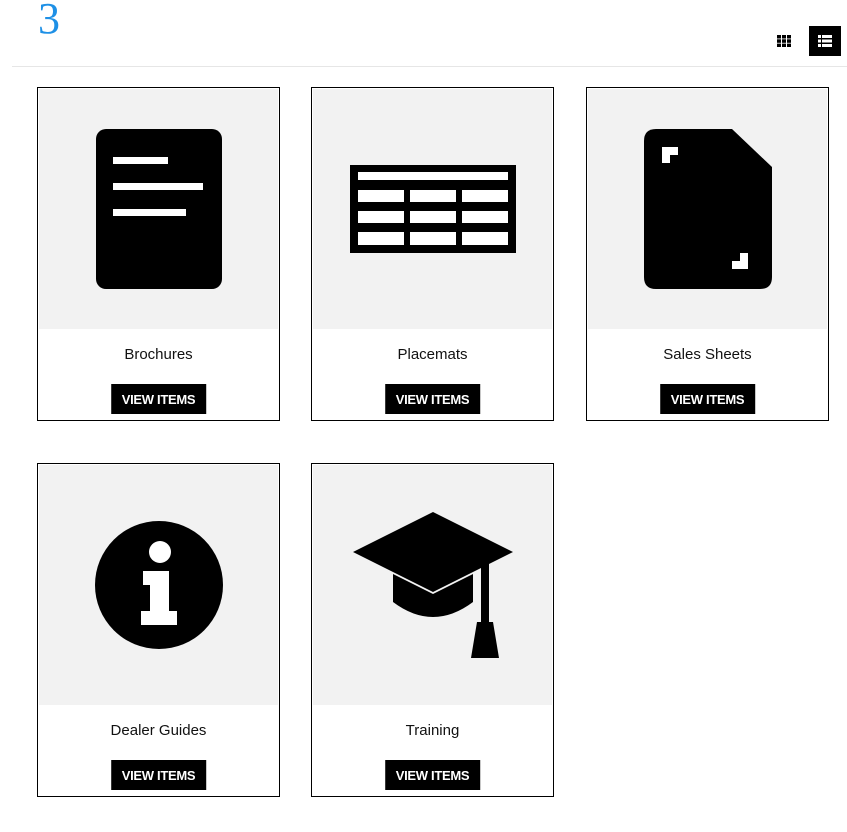 Image resolution: width=847 pixels, height=832 pixels. I want to click on category-card-brochures: Brochures VIEW ITEMS, so click(158, 254).